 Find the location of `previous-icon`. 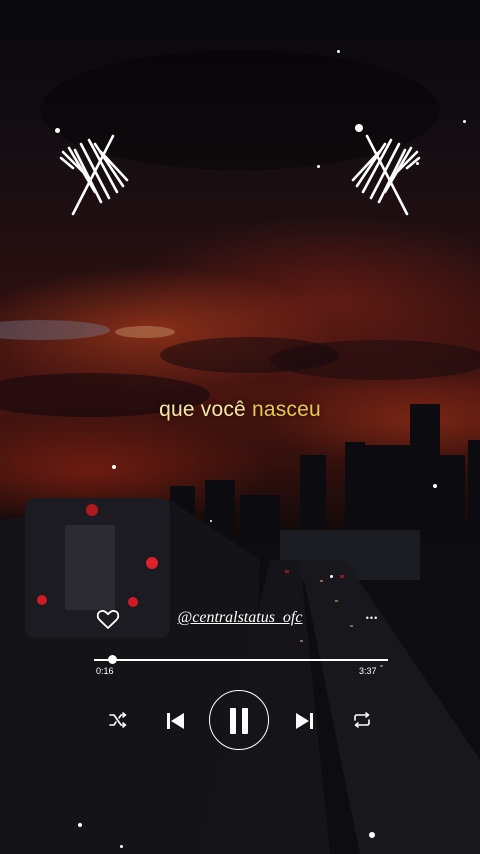

previous-icon is located at coordinates (175, 721).